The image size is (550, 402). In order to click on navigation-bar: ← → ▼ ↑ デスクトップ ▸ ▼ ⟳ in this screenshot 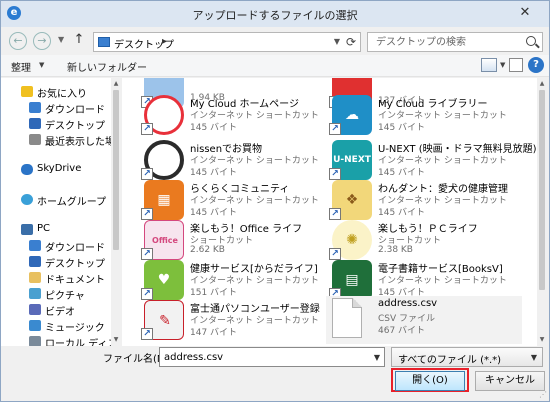, I will do `click(275, 41)`.